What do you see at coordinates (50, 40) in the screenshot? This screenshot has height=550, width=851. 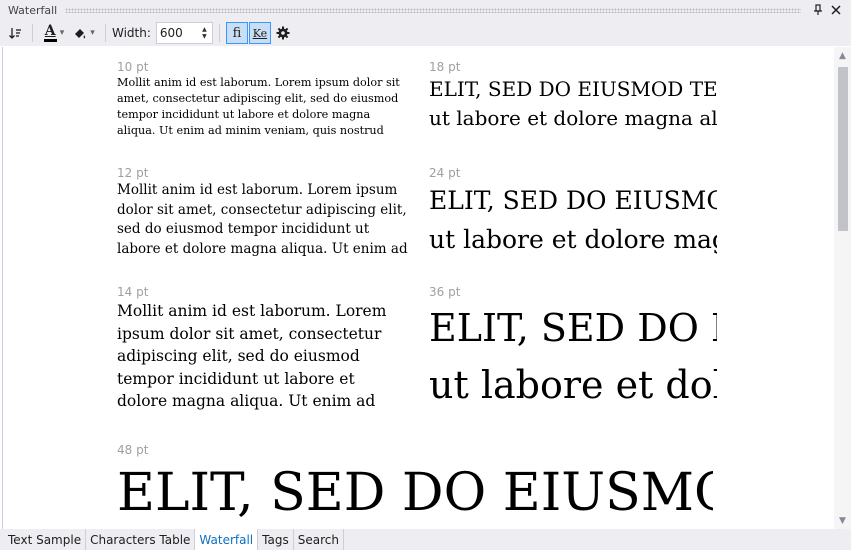 I see `text-color-swatch` at bounding box center [50, 40].